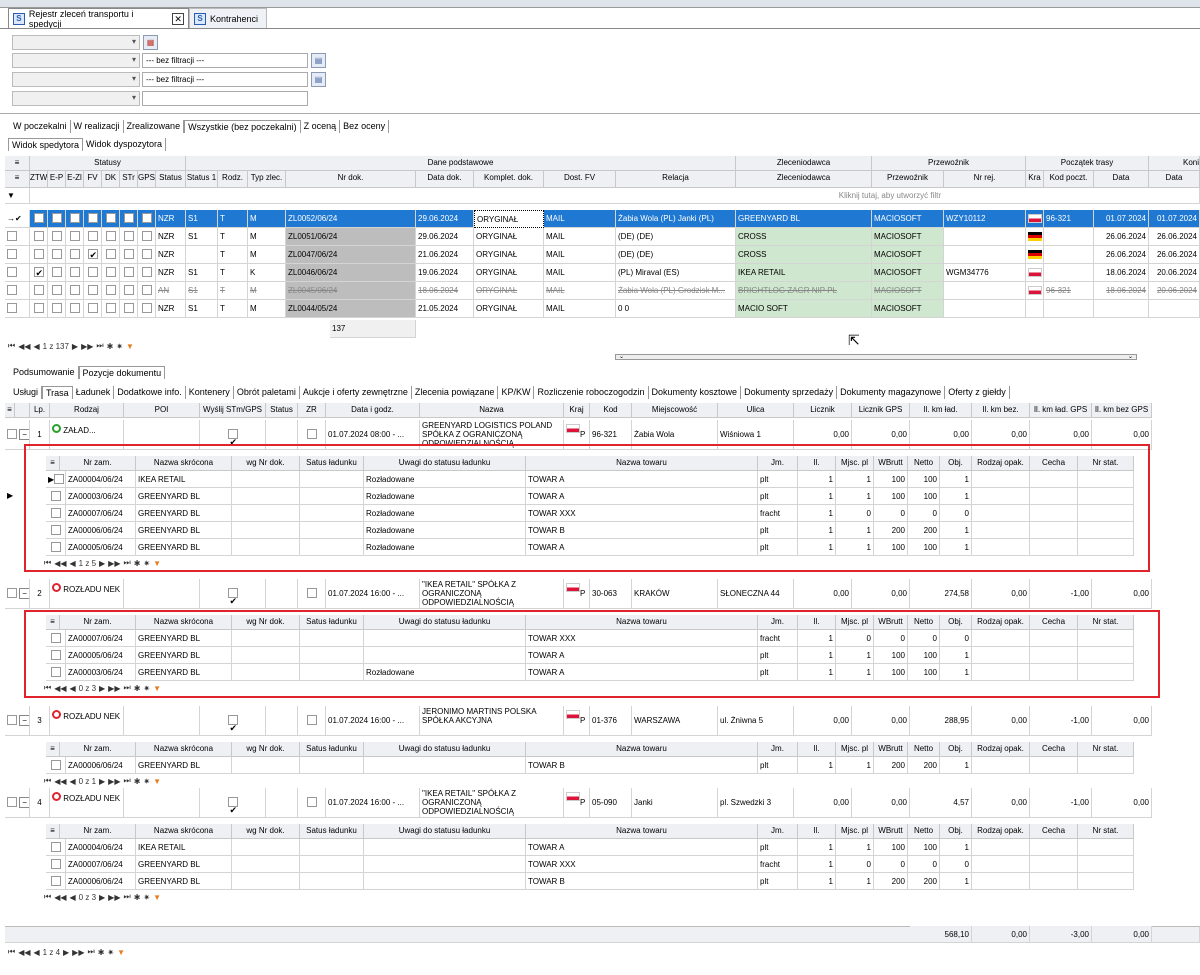  Describe the element at coordinates (876, 357) in the screenshot. I see `splitter: ⌄ ⌄` at that location.